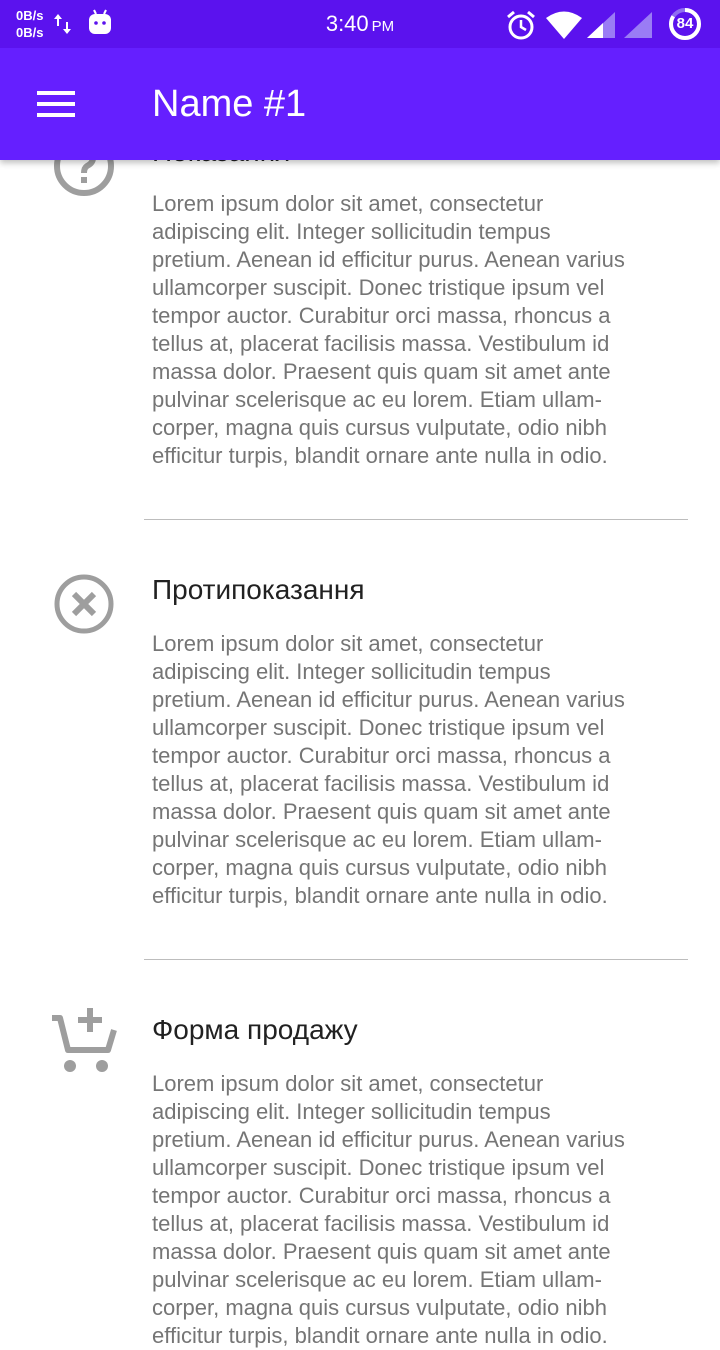 The width and height of the screenshot is (720, 1350). What do you see at coordinates (84, 604) in the screenshot?
I see `cancel-circle-icon` at bounding box center [84, 604].